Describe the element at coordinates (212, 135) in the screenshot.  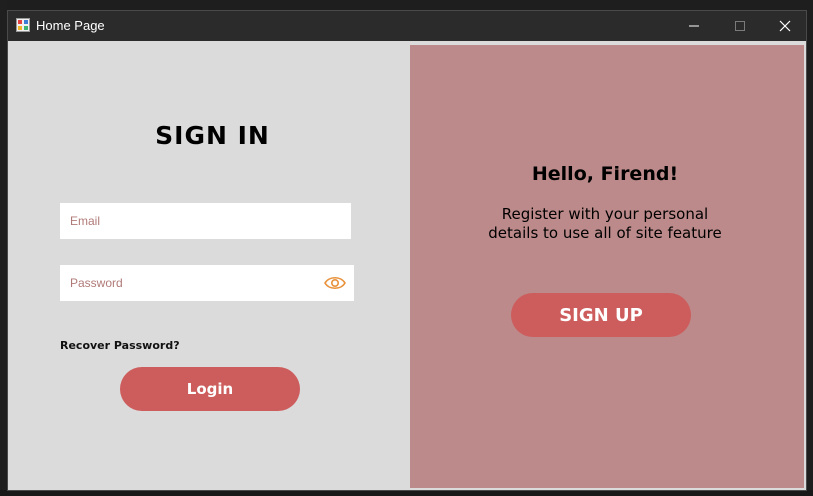
I see `signin-title: SIGN IN` at that location.